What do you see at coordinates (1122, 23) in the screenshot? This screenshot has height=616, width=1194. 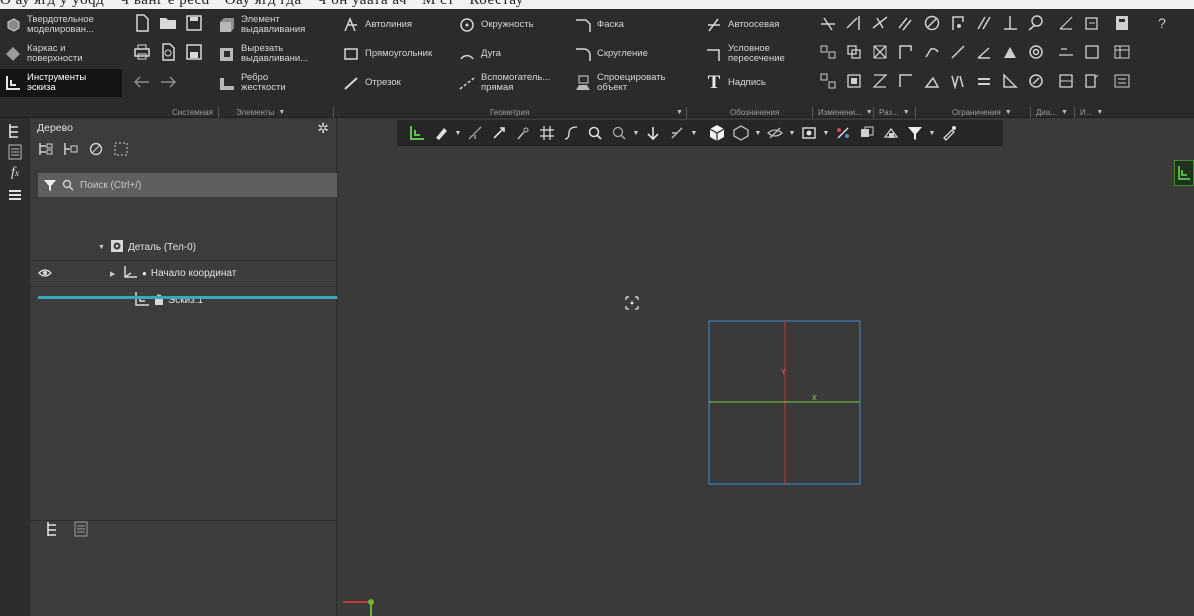 I see `param-icon` at bounding box center [1122, 23].